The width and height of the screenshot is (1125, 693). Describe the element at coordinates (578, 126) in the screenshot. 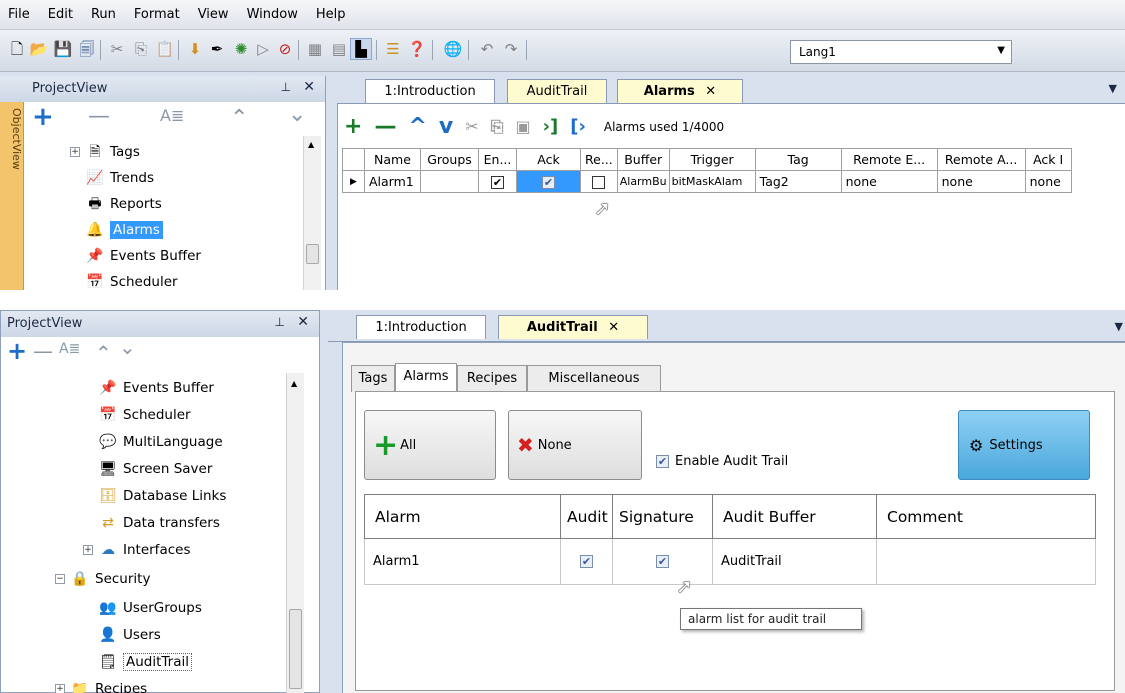

I see `export-icon: [›` at that location.